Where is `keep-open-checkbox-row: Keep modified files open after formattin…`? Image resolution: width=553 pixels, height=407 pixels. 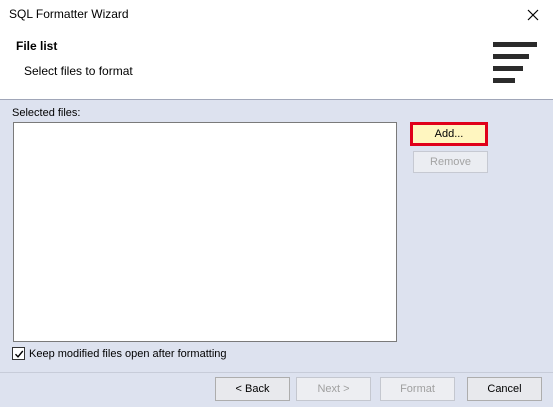 keep-open-checkbox-row: Keep modified files open after formattin… is located at coordinates (119, 353).